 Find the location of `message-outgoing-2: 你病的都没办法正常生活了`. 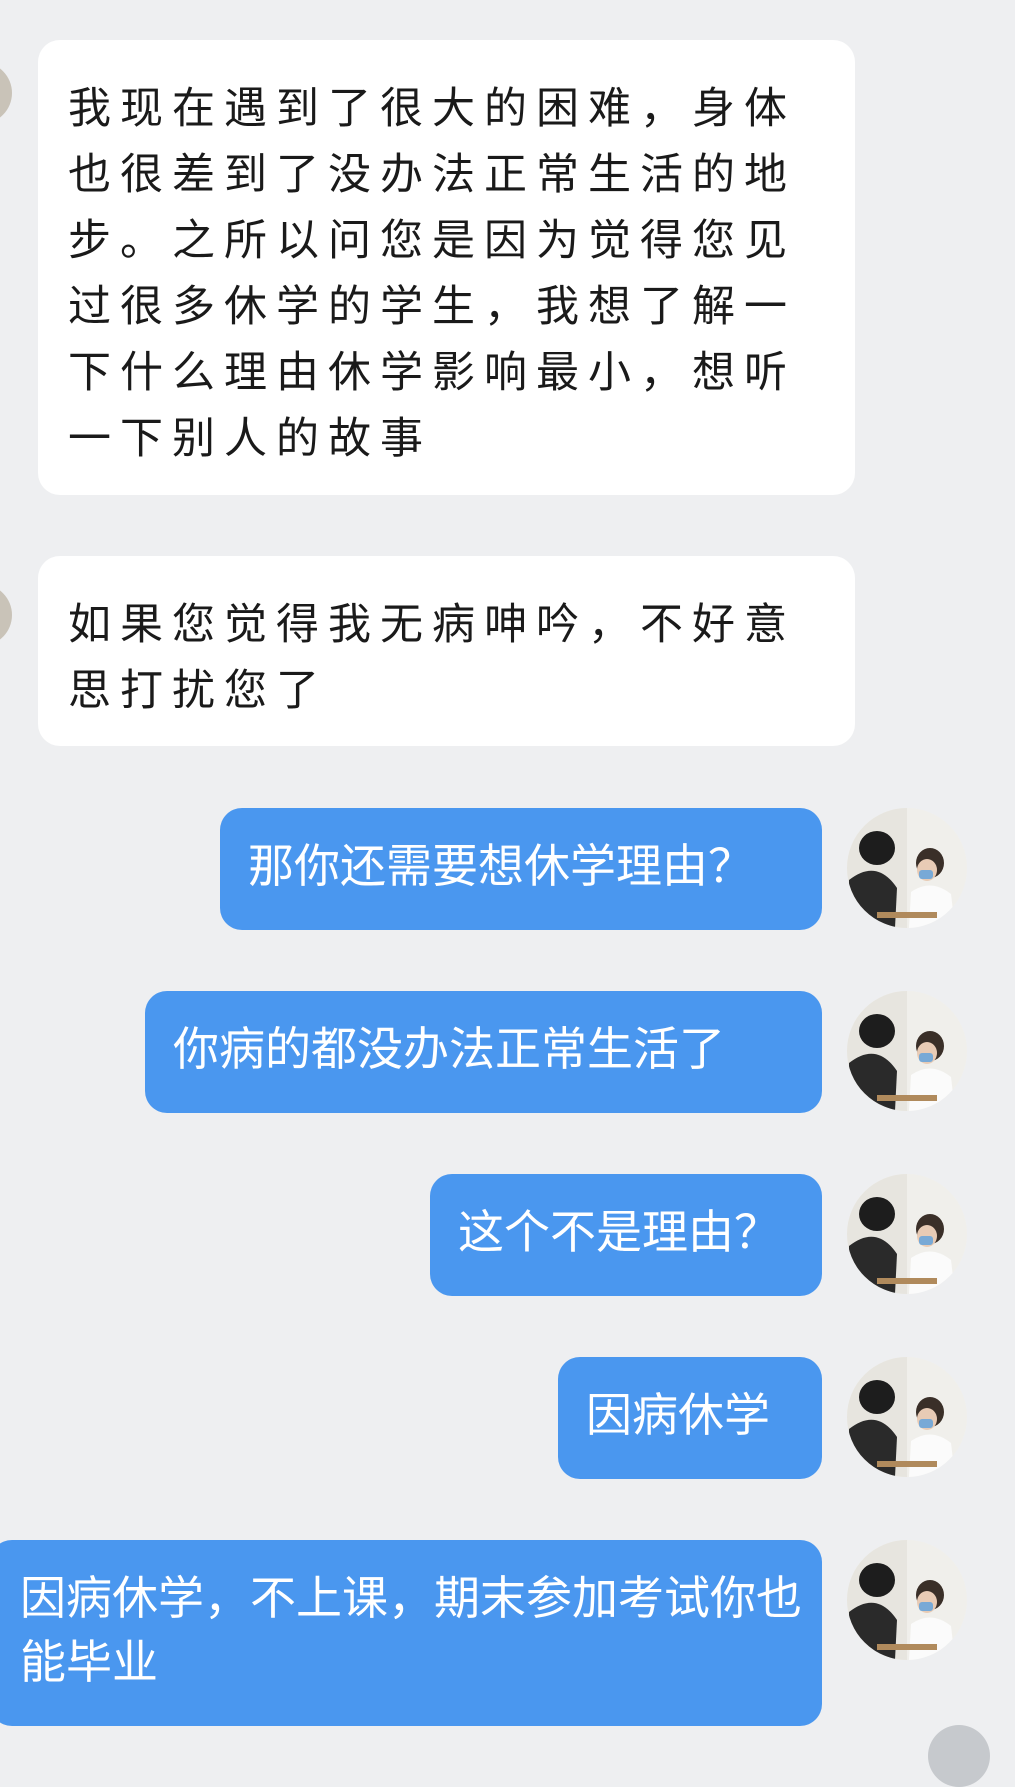

message-outgoing-2: 你病的都没办法正常生活了 is located at coordinates (483, 1052).